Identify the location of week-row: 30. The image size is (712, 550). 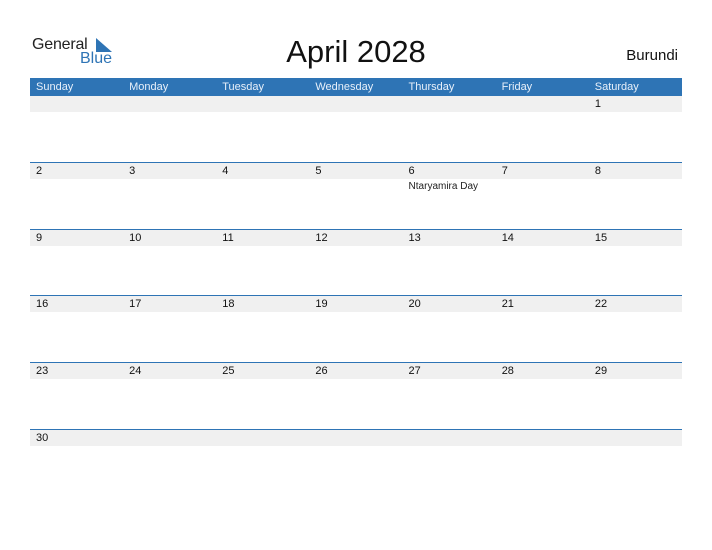
(356, 463).